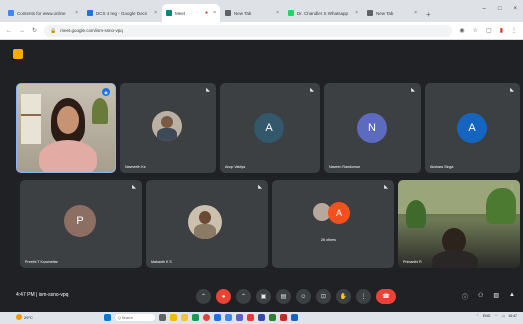  I want to click on volume-icon: ◁, so click(503, 316).